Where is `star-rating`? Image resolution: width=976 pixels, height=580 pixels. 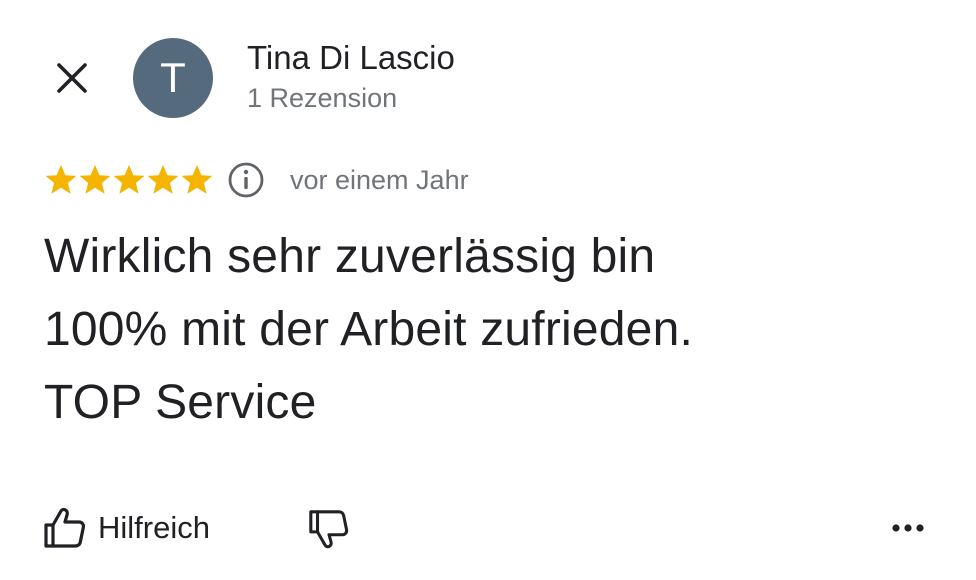 star-rating is located at coordinates (129, 180).